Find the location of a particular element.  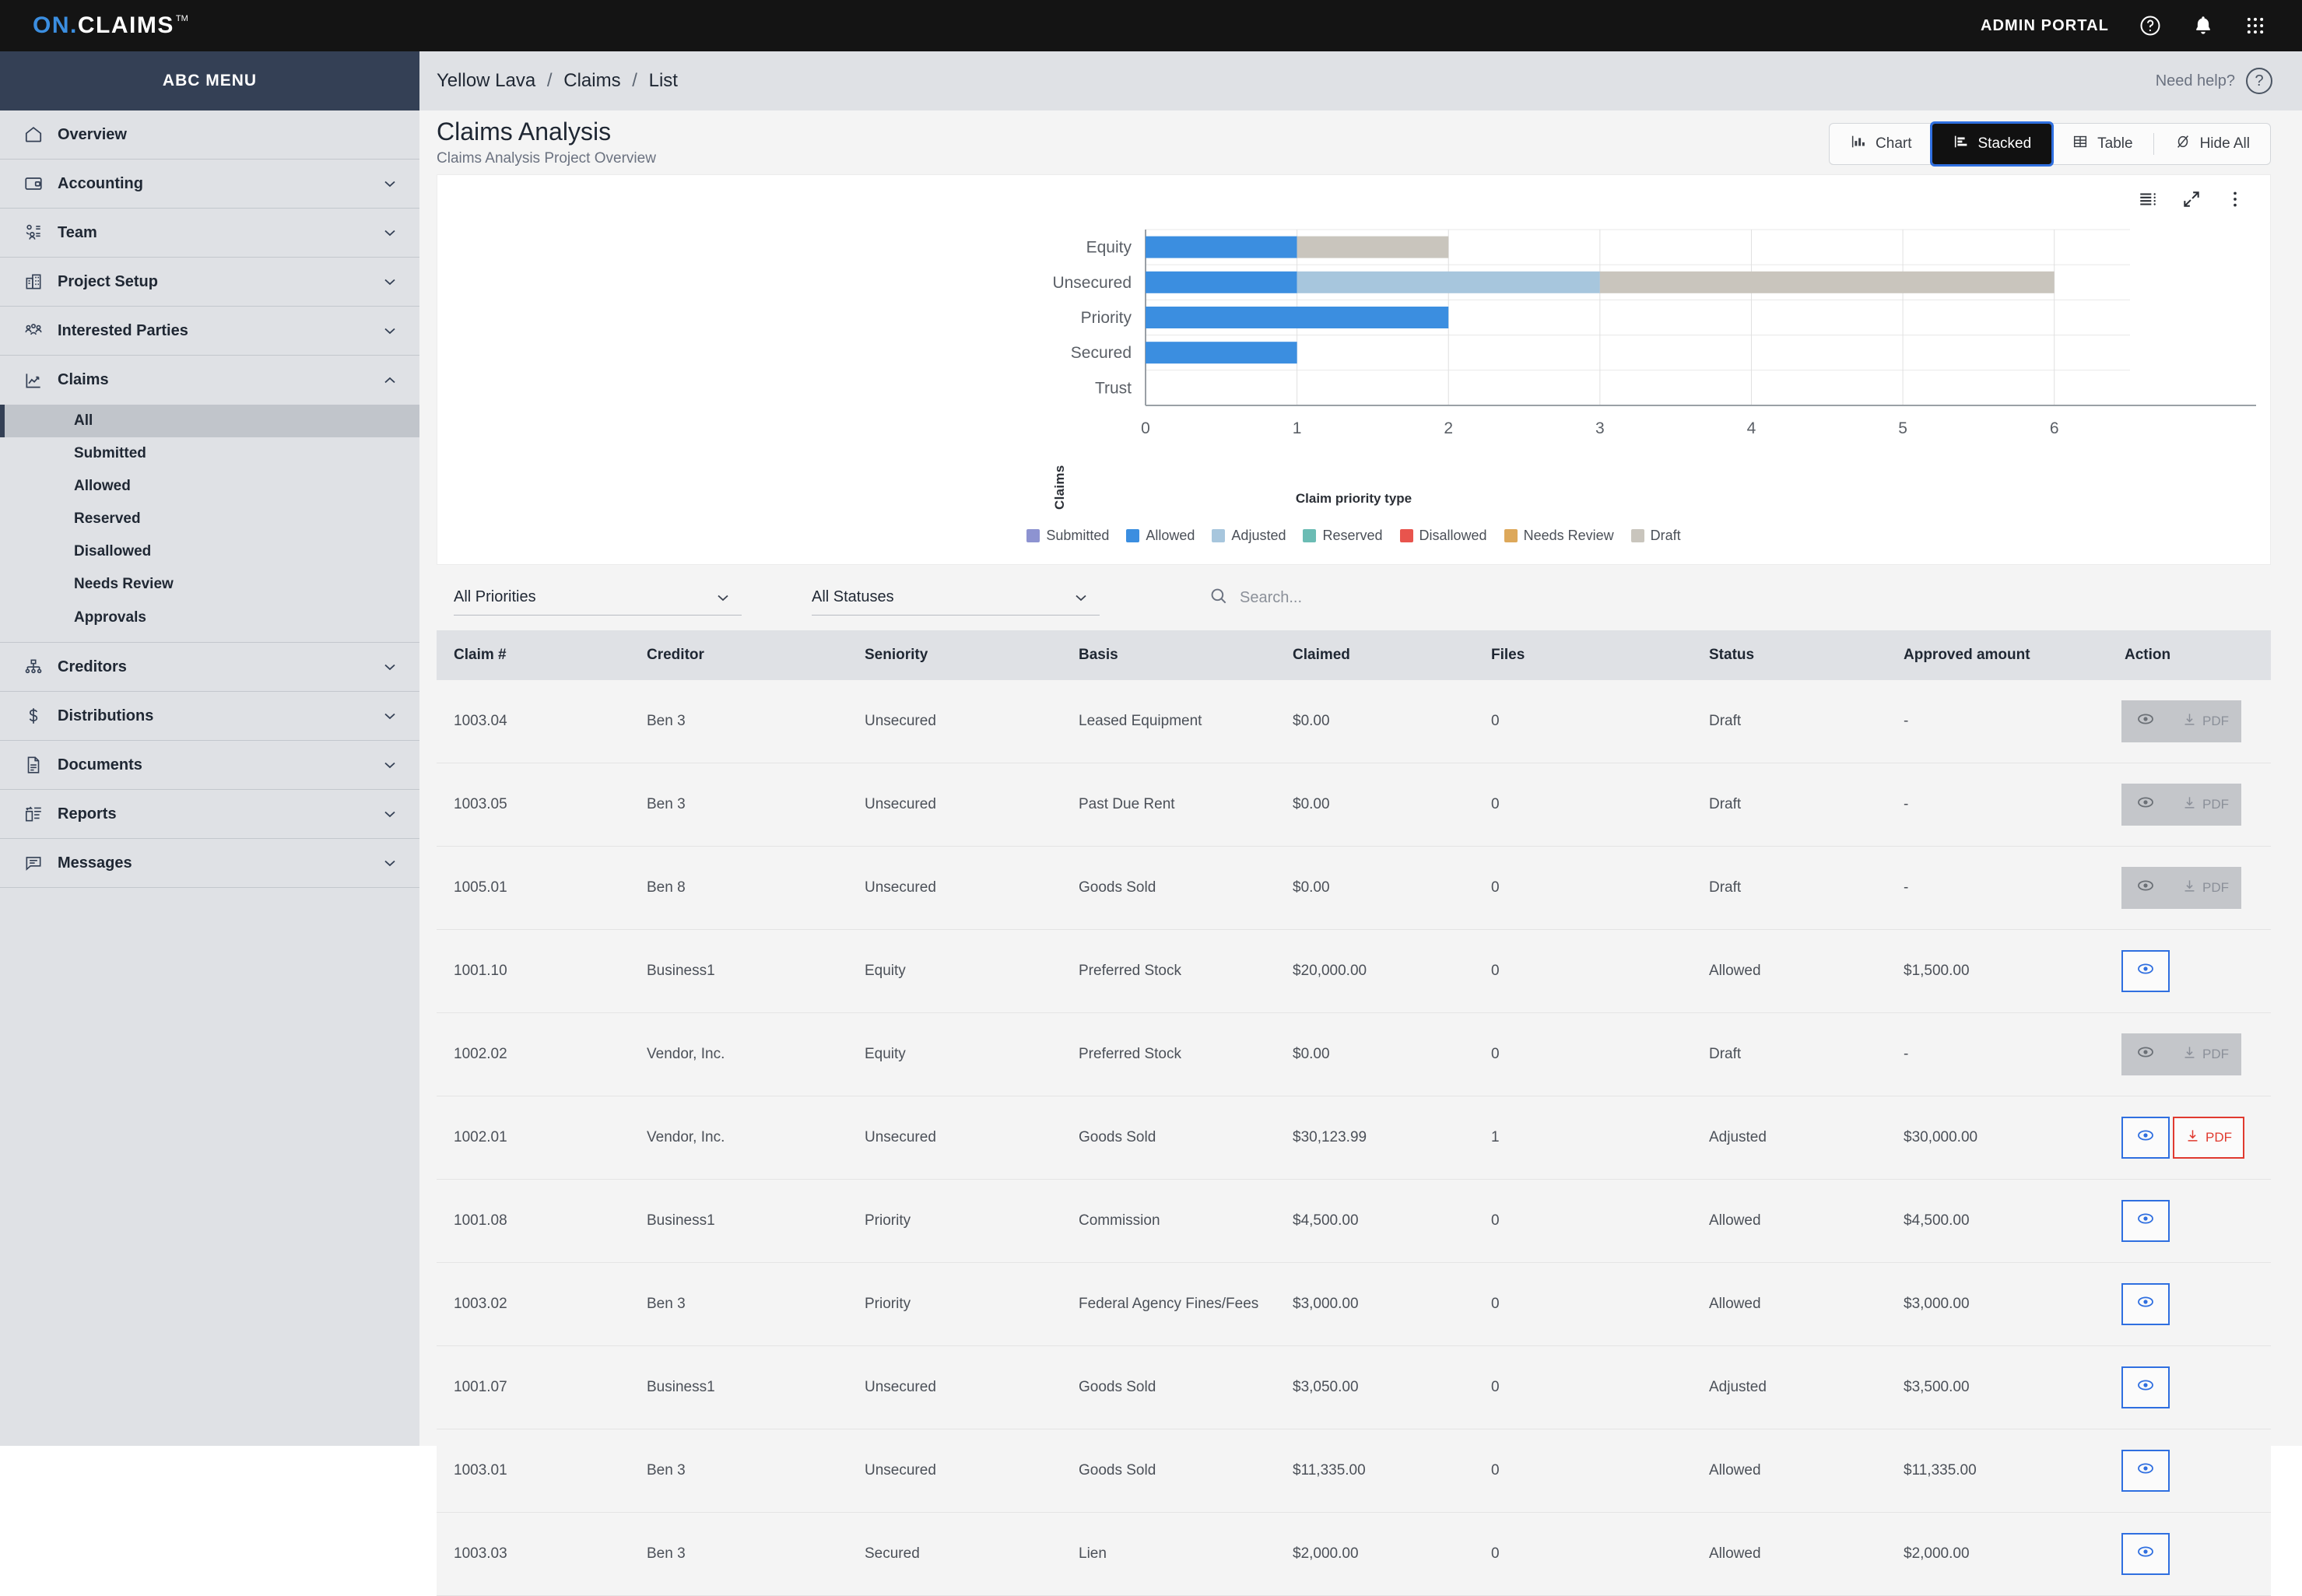

app-logo: ON.CLAIMS TM is located at coordinates (110, 26).